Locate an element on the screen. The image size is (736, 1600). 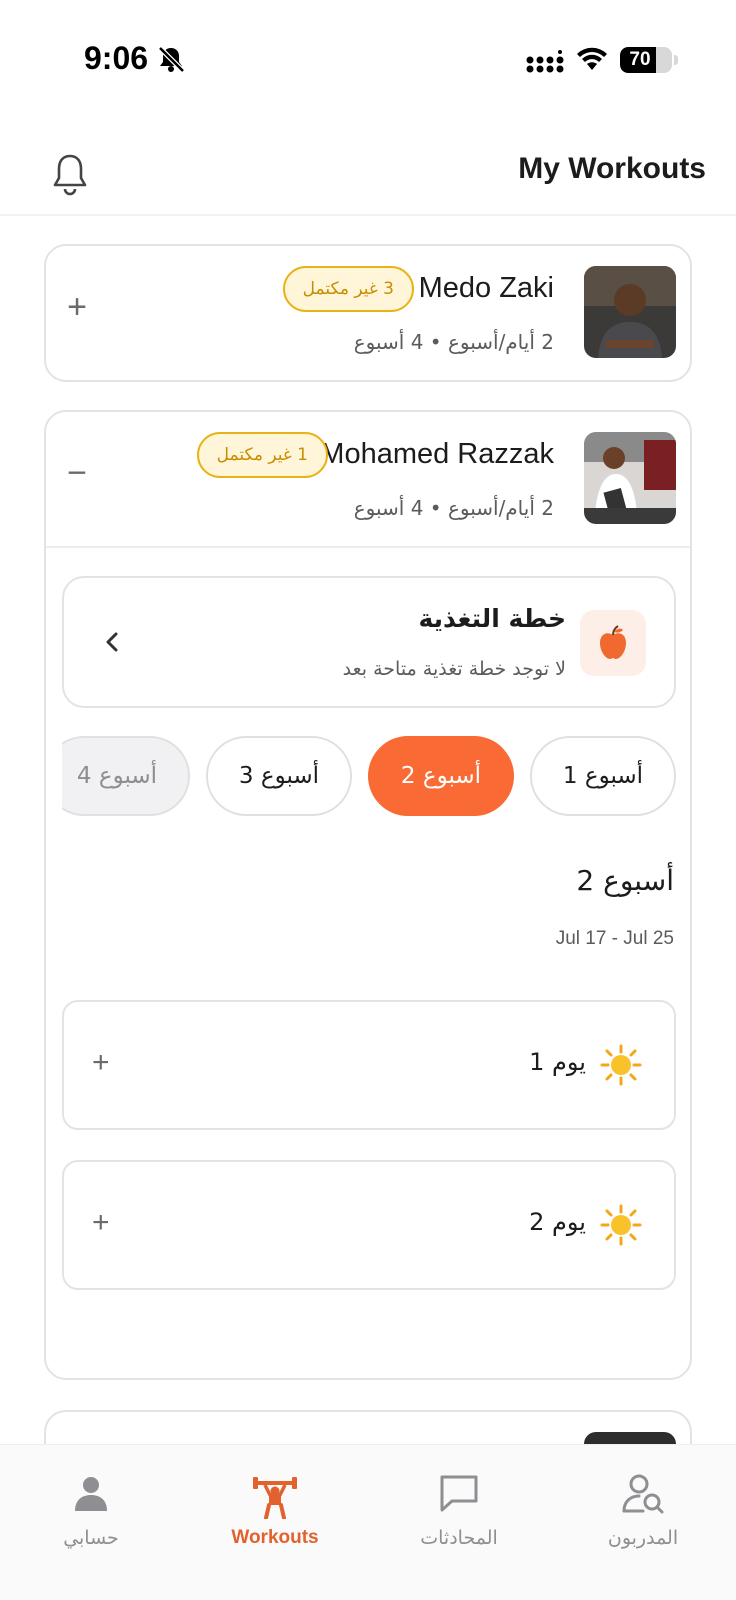
nav-chats-label: المحادثات is located at coordinates (459, 1538).